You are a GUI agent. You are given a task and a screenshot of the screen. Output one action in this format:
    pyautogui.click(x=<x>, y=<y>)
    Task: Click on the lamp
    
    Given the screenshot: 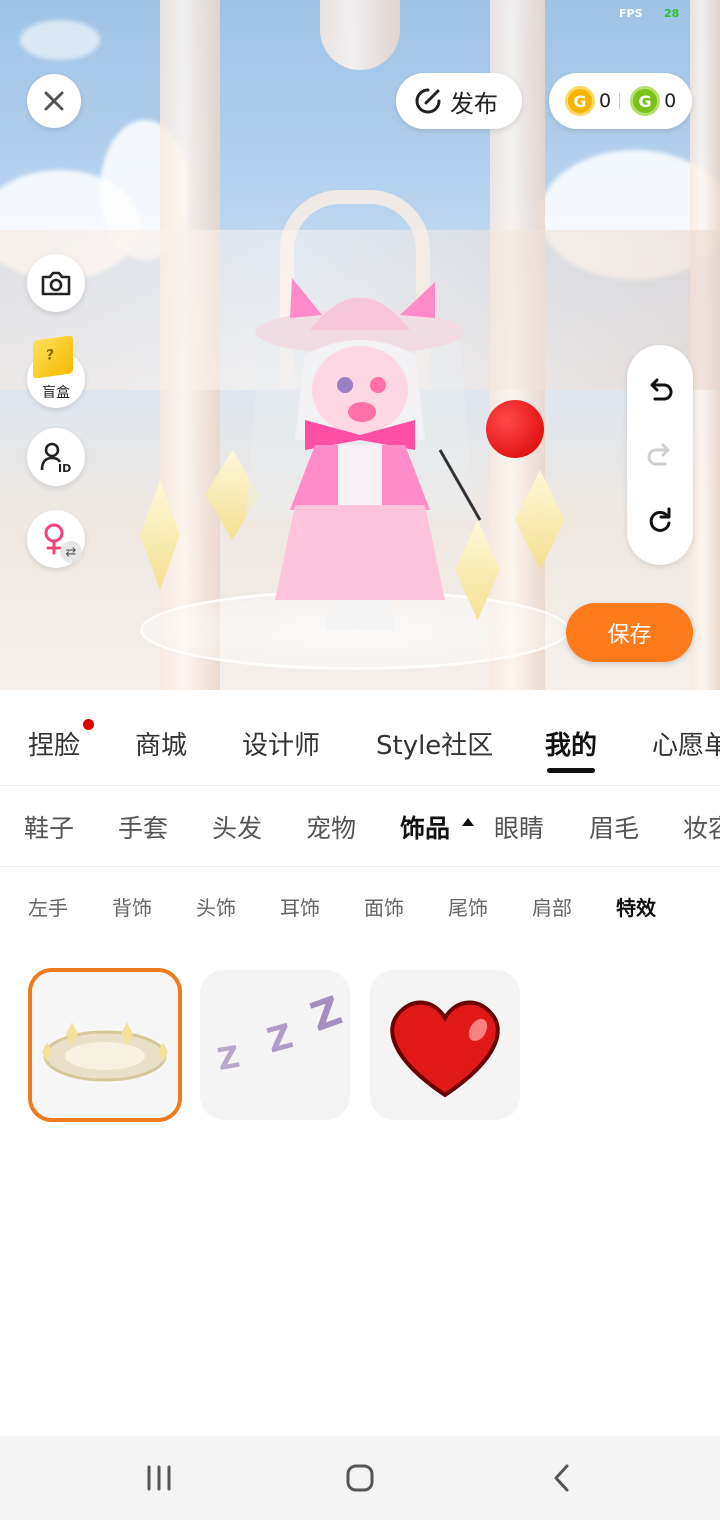 What is the action you would take?
    pyautogui.click(x=360, y=35)
    